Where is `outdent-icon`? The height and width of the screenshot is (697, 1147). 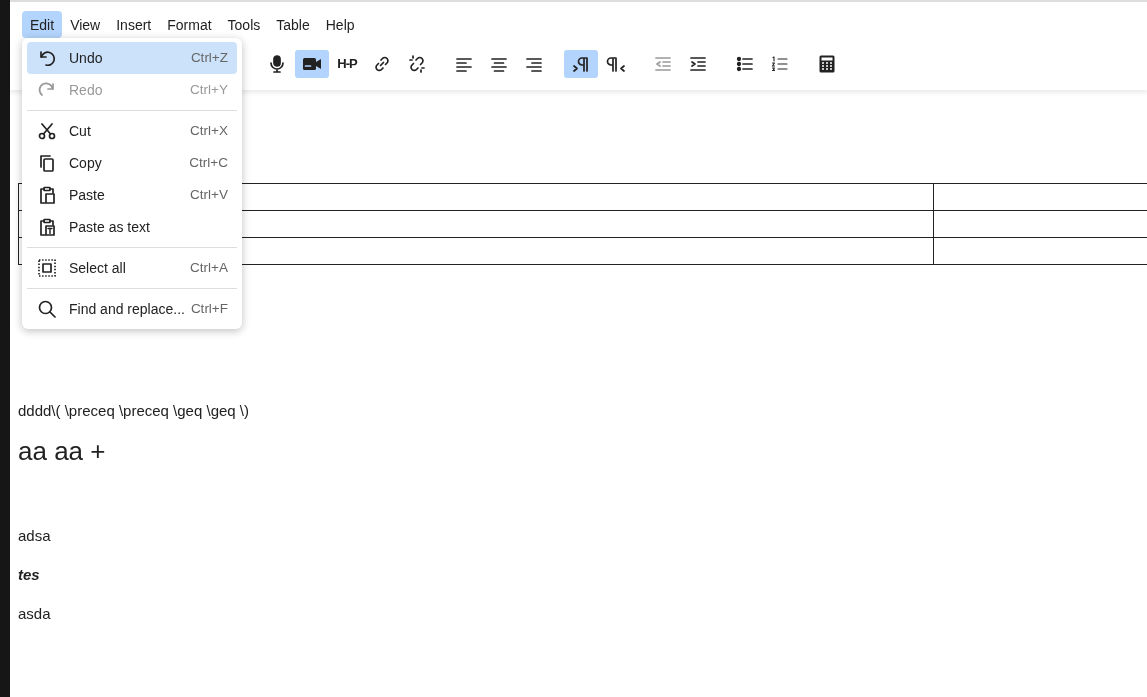
outdent-icon is located at coordinates (663, 64).